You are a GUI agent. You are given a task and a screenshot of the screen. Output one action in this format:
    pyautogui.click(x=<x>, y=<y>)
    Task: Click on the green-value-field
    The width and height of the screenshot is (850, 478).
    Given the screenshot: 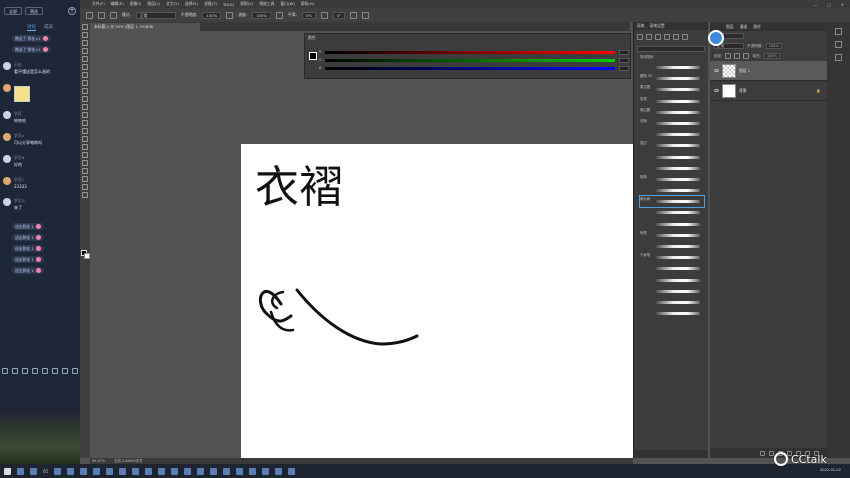 What is the action you would take?
    pyautogui.click(x=624, y=60)
    